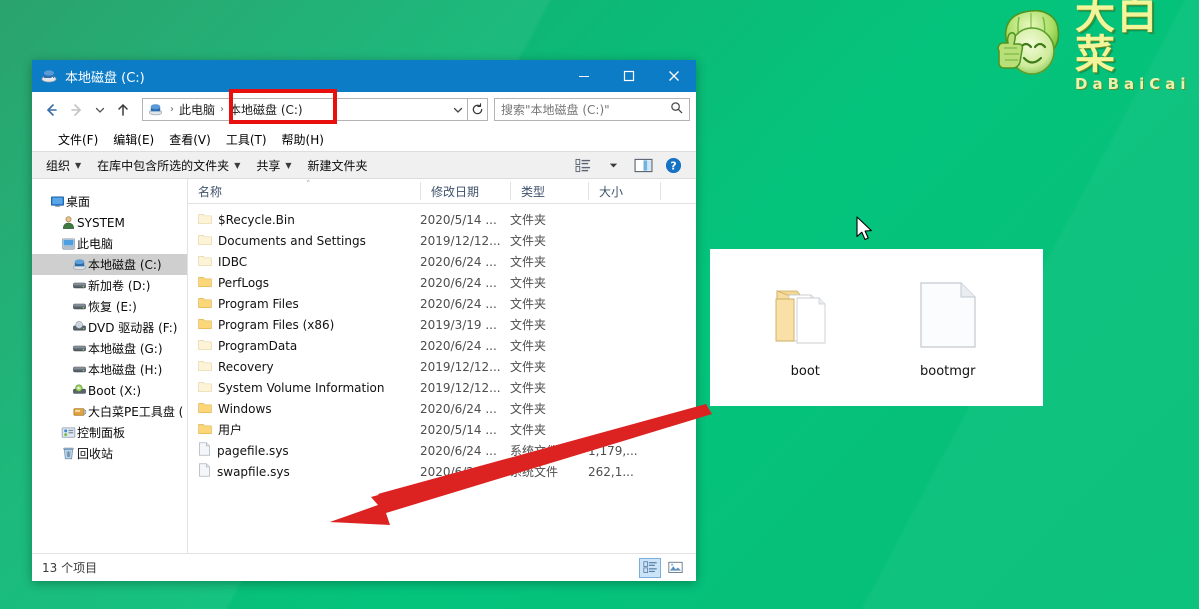 The height and width of the screenshot is (609, 1199). What do you see at coordinates (583, 165) in the screenshot?
I see `list-view-icon` at bounding box center [583, 165].